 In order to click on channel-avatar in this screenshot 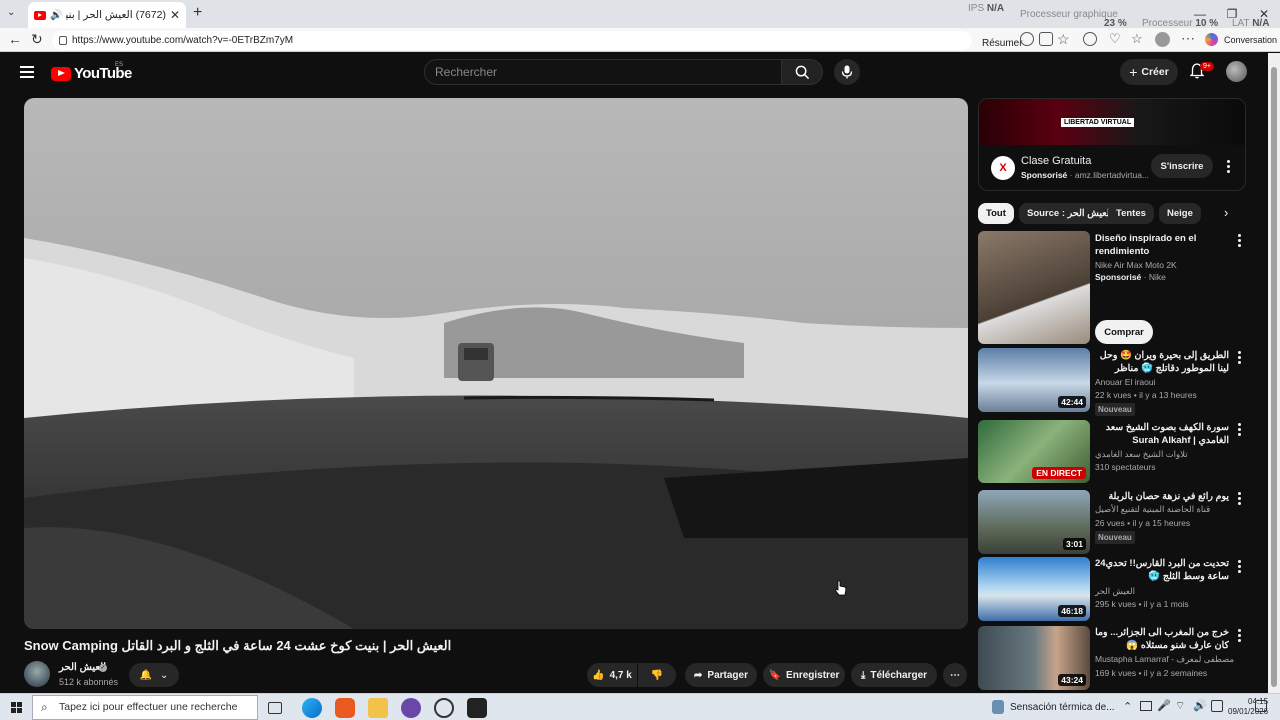, I will do `click(37, 674)`.